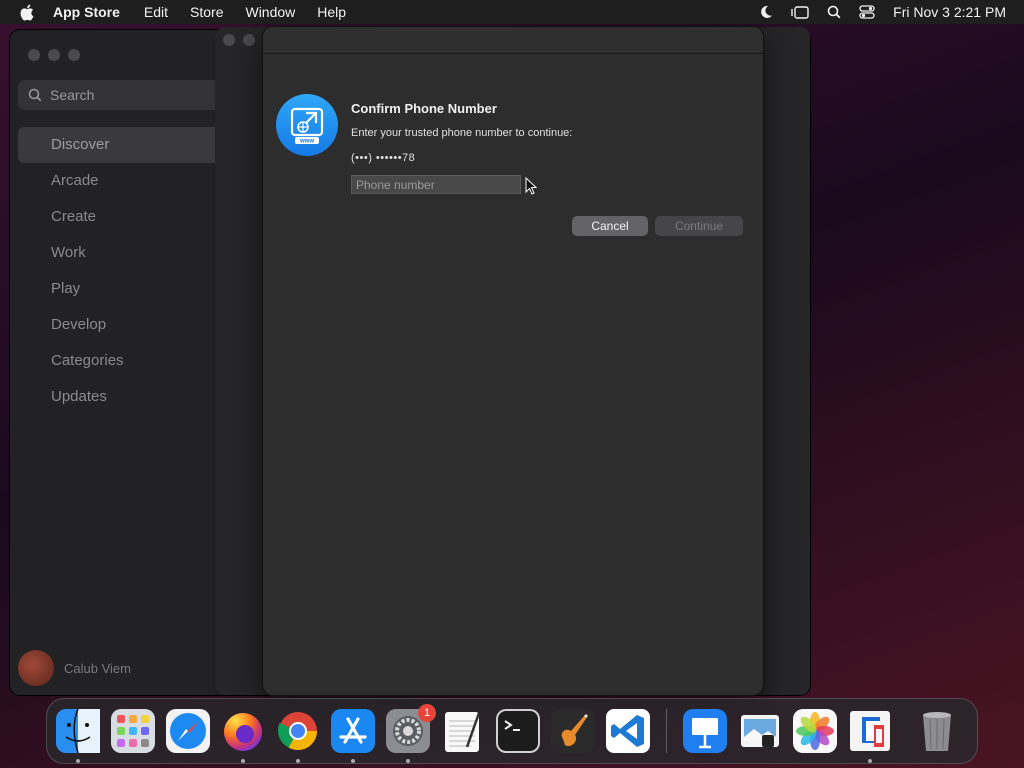 The image size is (1024, 768). What do you see at coordinates (116, 325) in the screenshot?
I see `sidebar-item-develop: Develop` at bounding box center [116, 325].